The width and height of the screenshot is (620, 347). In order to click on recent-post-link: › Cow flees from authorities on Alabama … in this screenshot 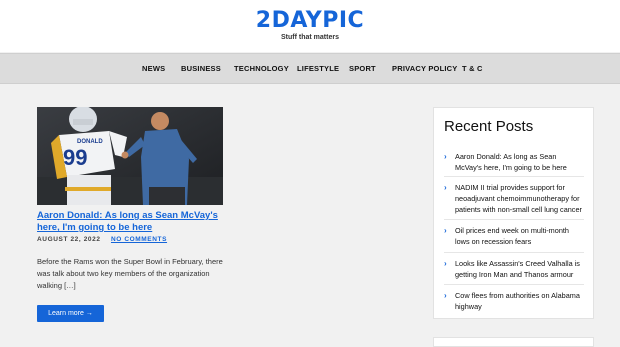, I will do `click(514, 301)`.